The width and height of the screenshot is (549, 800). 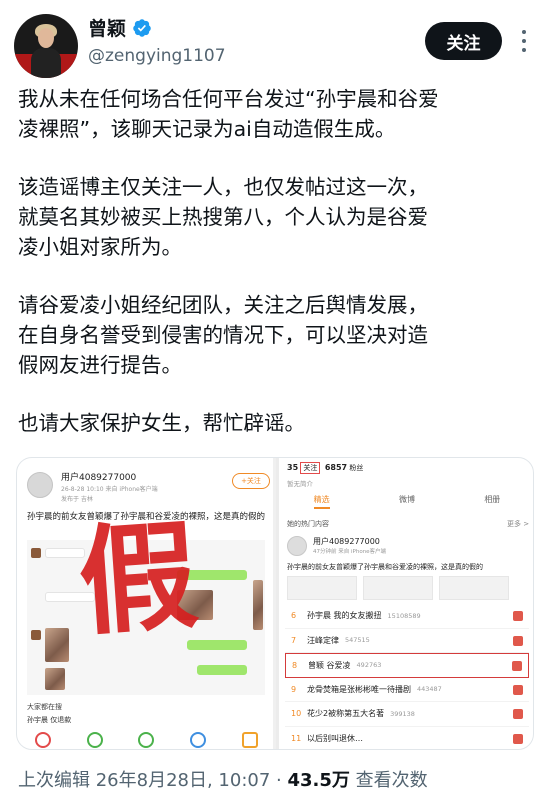 I want to click on avatar-figure, so click(x=46, y=63).